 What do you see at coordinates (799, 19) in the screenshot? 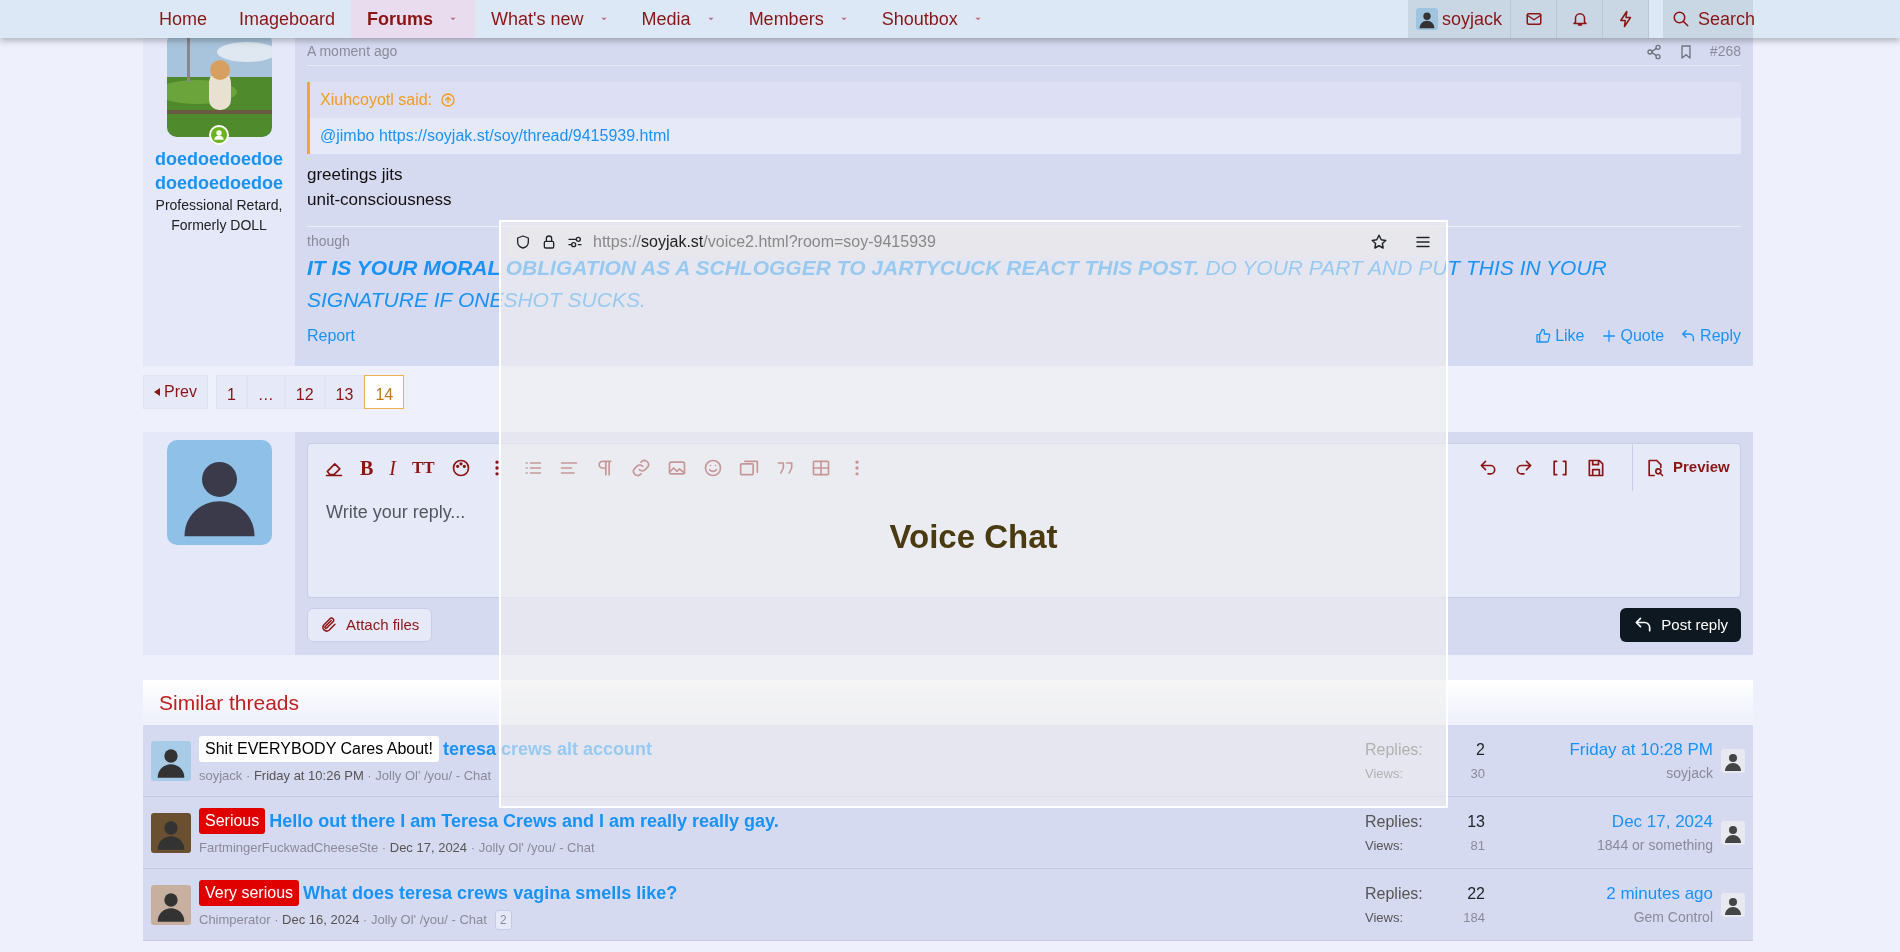
I see `nav-tab: Members` at bounding box center [799, 19].